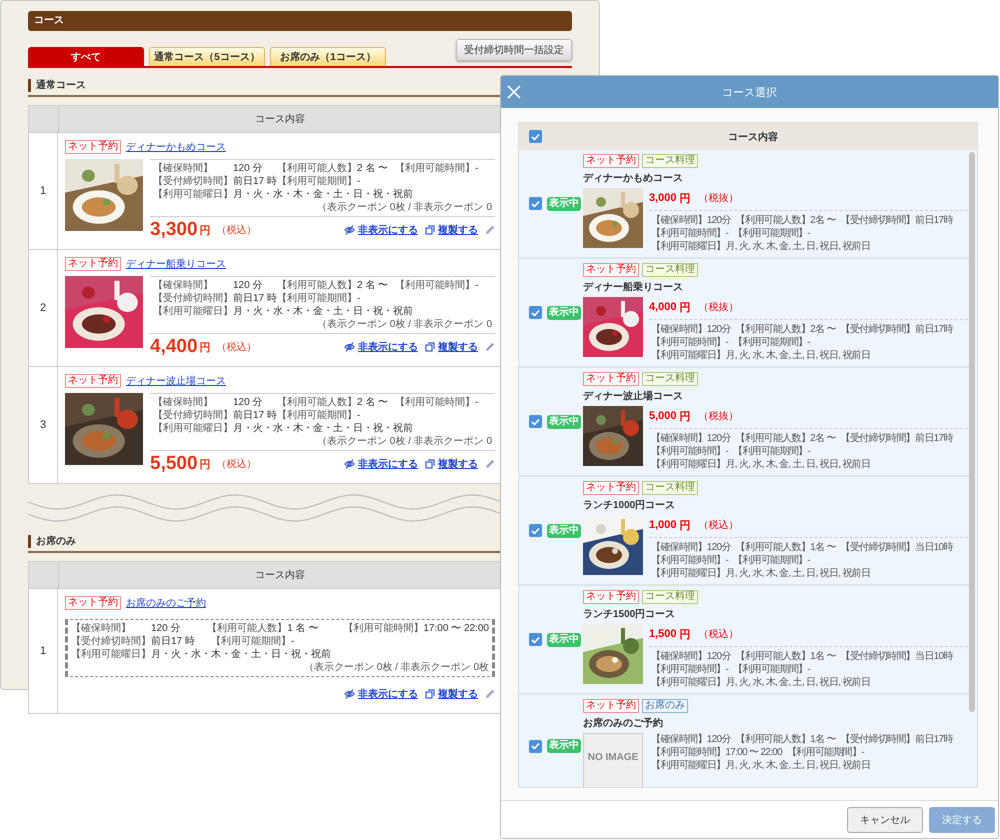 The image size is (1000, 840). Describe the element at coordinates (183, 168) in the screenshot. I see `field-label: 【確保時間】` at that location.